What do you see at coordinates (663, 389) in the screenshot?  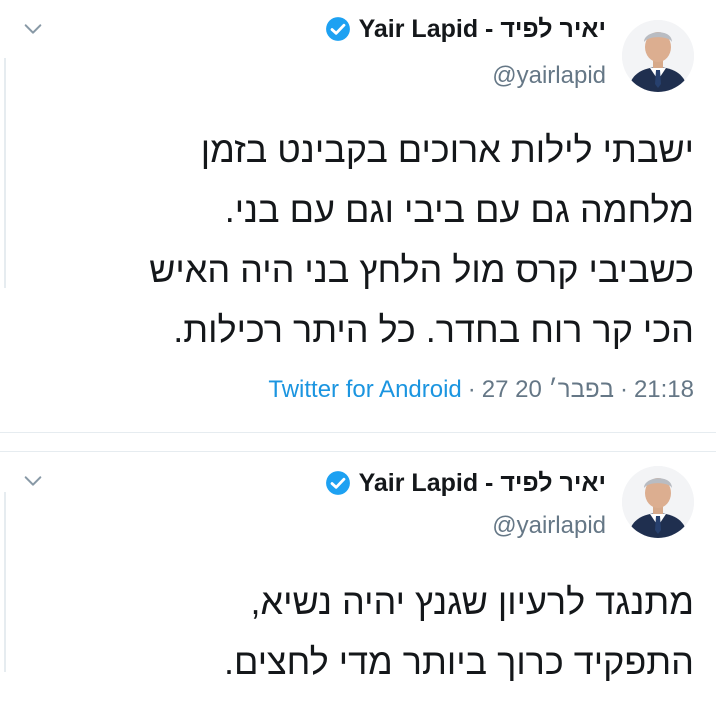 I see `tweet-time: 21:18` at bounding box center [663, 389].